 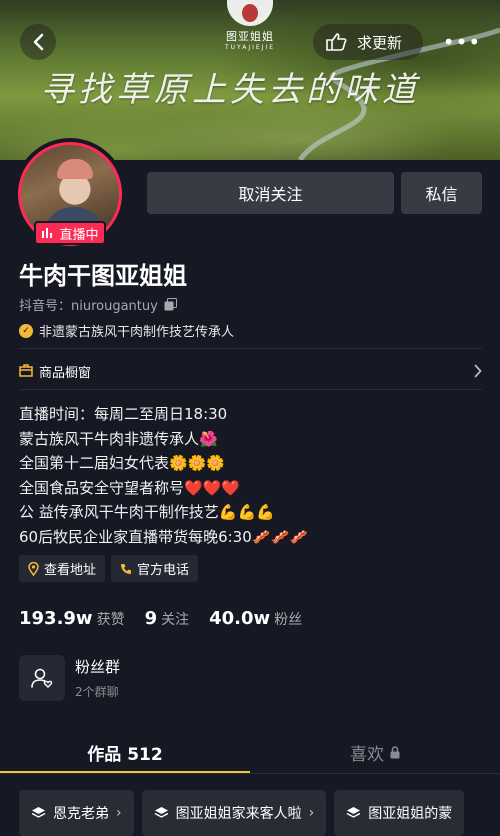 I want to click on tab-works-label: 作品 512, so click(x=125, y=754).